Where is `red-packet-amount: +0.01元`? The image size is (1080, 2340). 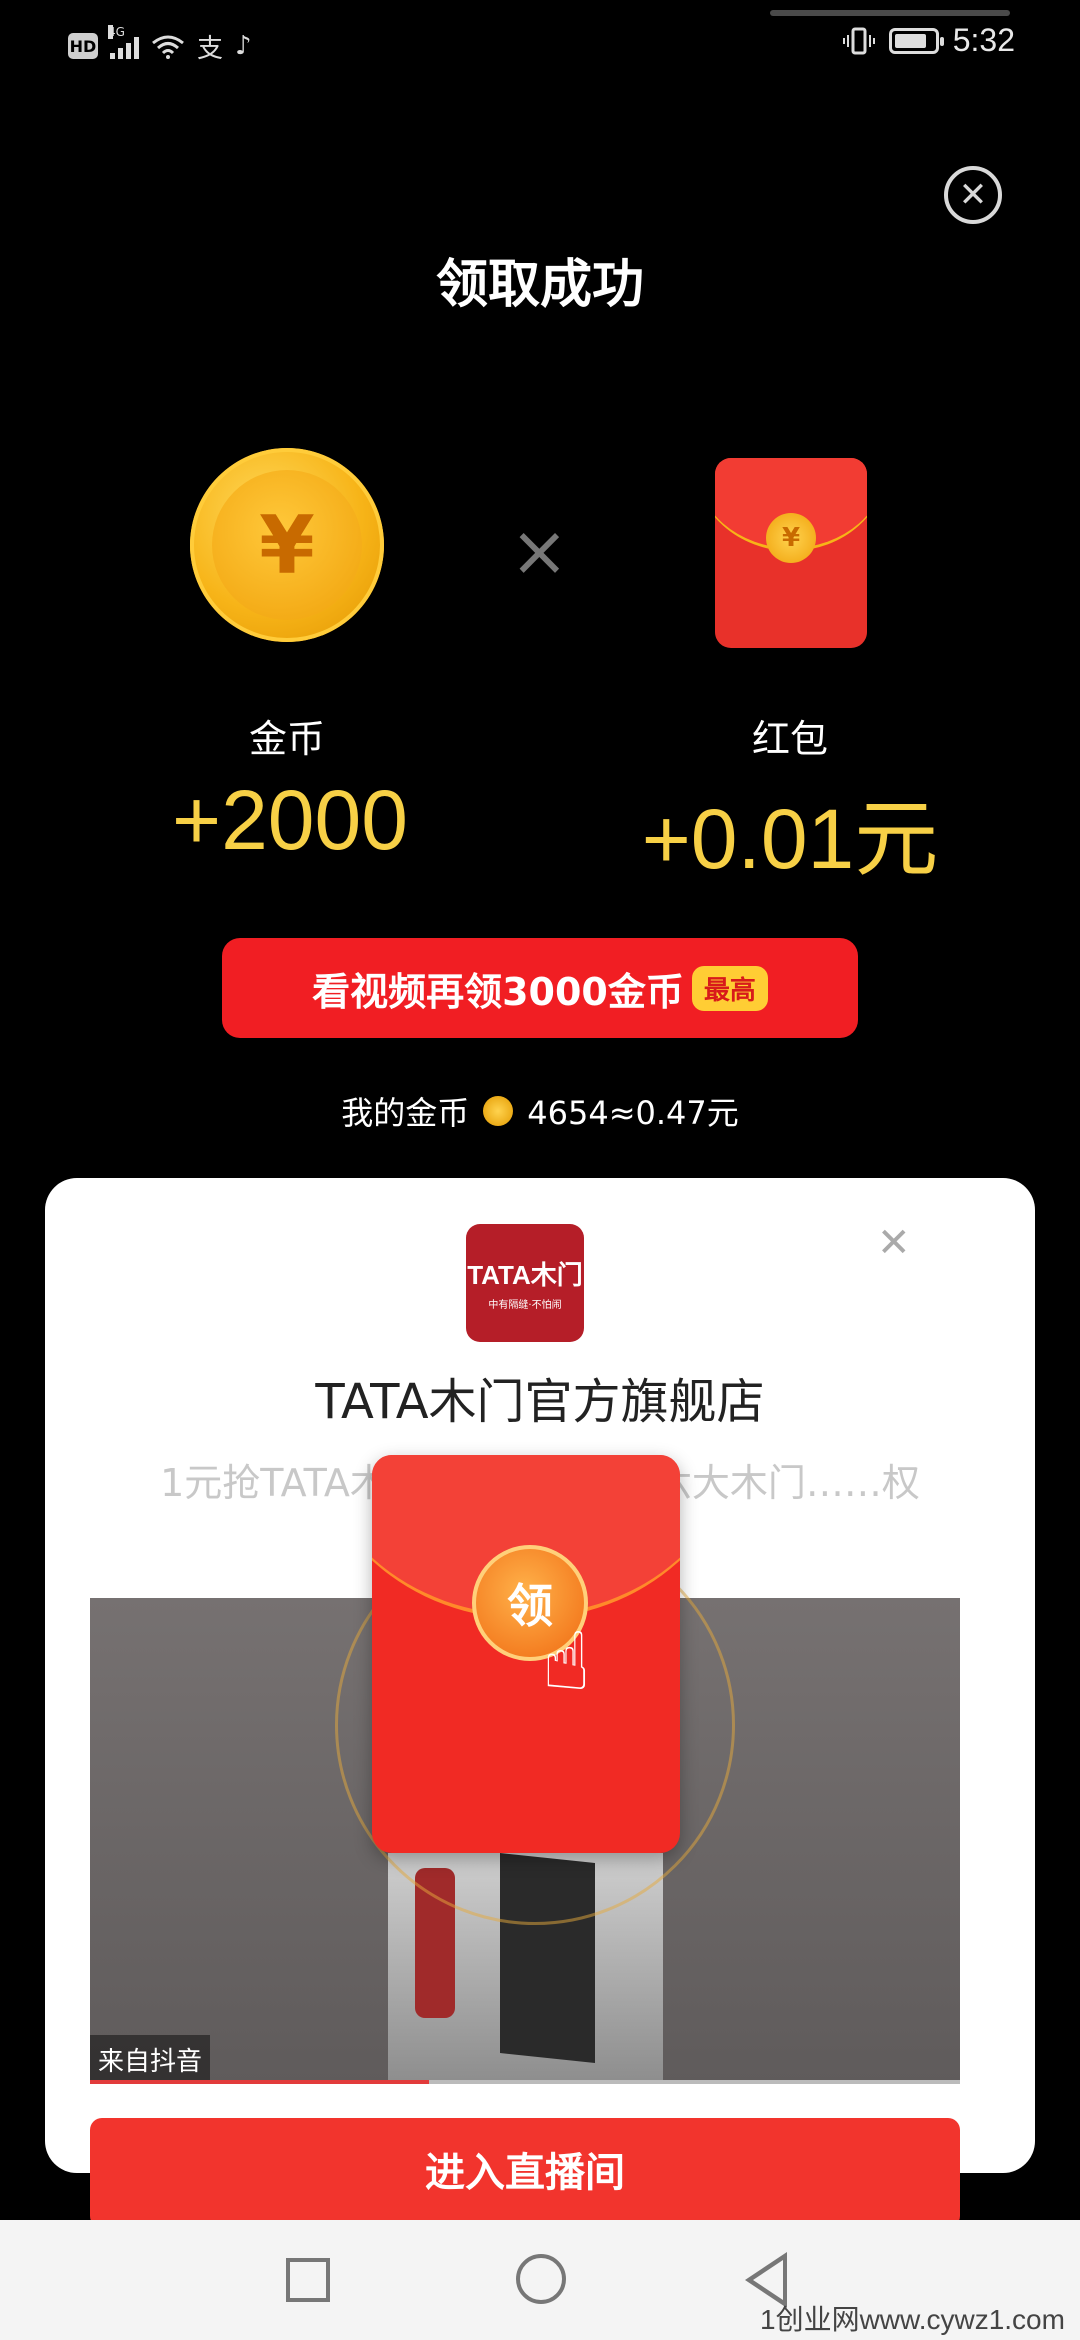 red-packet-amount: +0.01元 is located at coordinates (790, 839).